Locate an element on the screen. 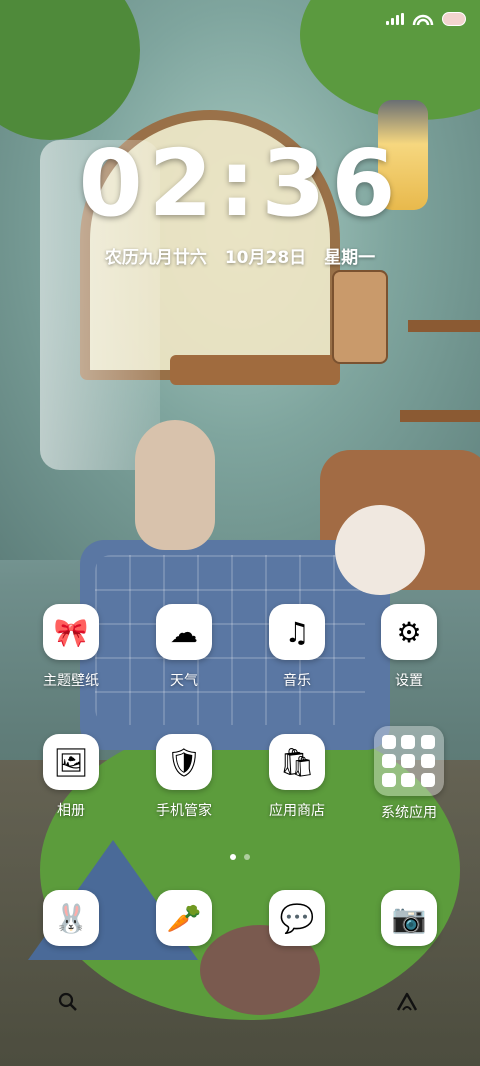 The image size is (480, 1066). app-store-icon: 🛍 is located at coordinates (297, 762).